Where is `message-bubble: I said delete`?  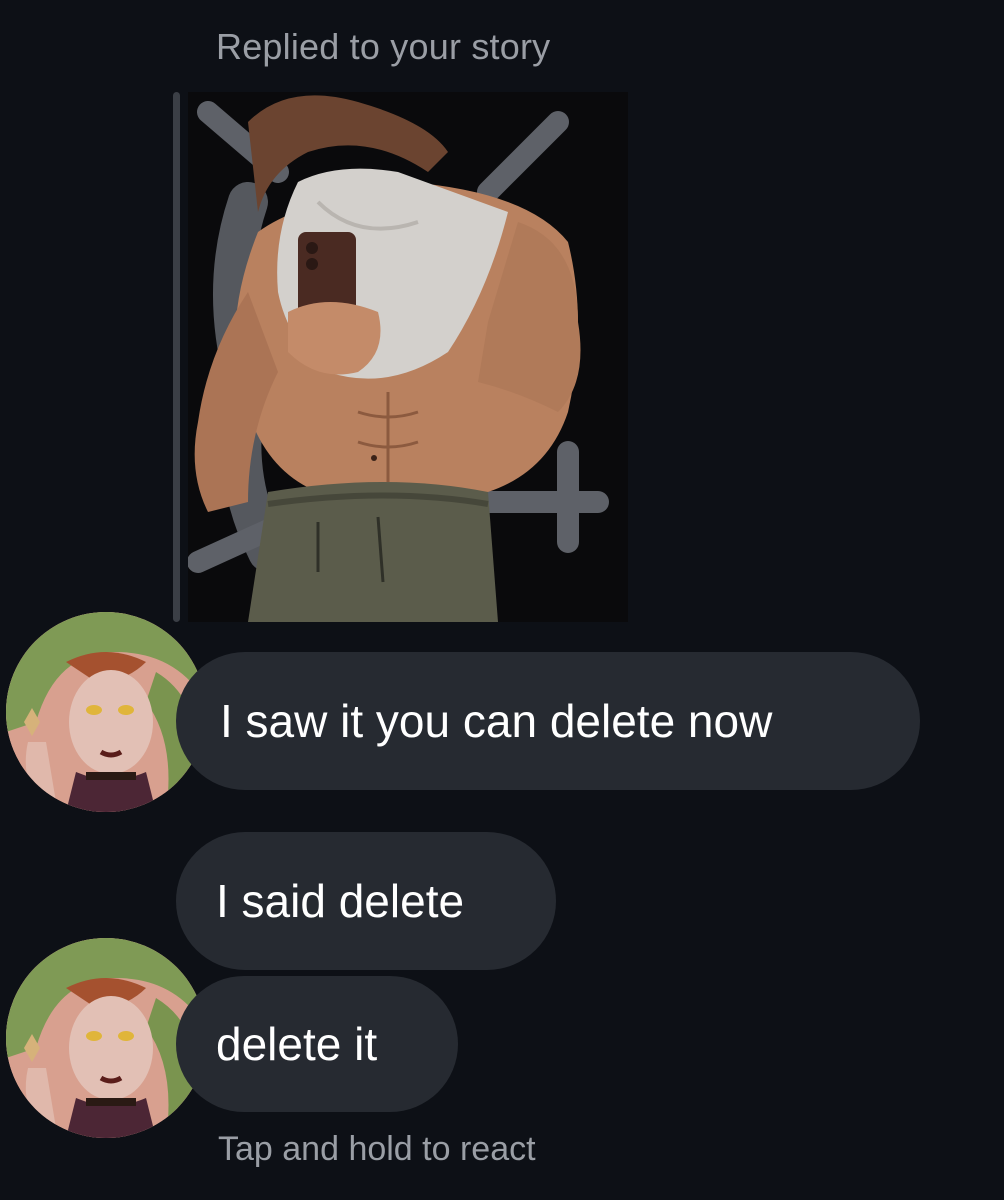
message-bubble: I said delete is located at coordinates (366, 901).